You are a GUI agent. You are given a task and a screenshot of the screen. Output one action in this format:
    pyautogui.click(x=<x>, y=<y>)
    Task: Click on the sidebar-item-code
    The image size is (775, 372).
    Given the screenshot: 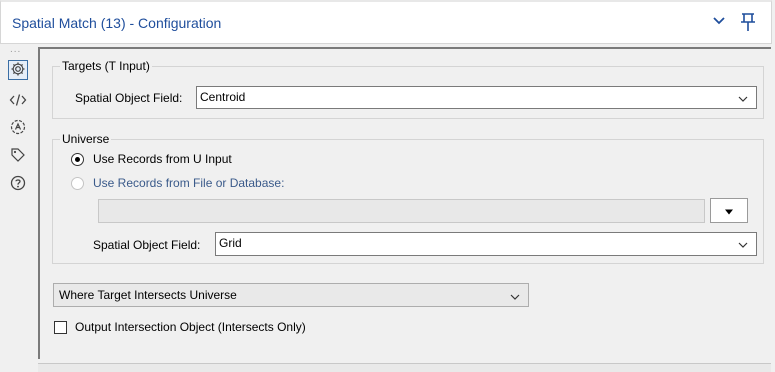 What is the action you would take?
    pyautogui.click(x=18, y=101)
    